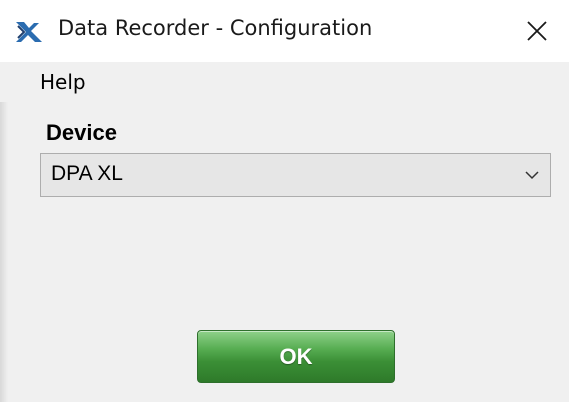  I want to click on close-button, so click(537, 31).